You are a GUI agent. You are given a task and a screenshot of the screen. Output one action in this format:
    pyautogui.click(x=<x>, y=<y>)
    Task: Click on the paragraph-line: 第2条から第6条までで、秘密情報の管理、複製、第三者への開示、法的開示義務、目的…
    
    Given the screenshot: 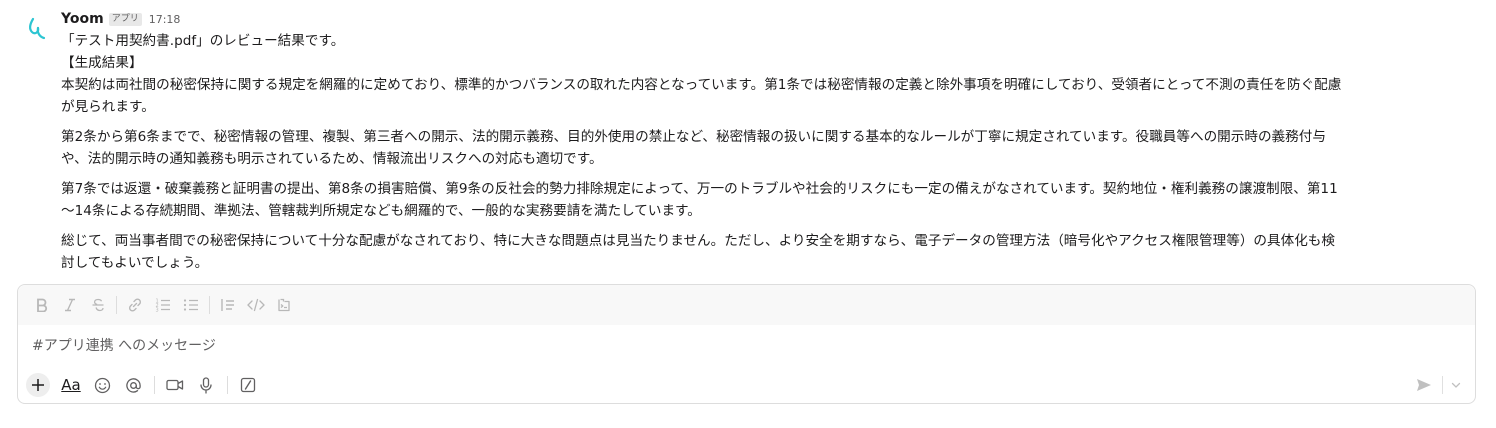 What is the action you would take?
    pyautogui.click(x=693, y=137)
    